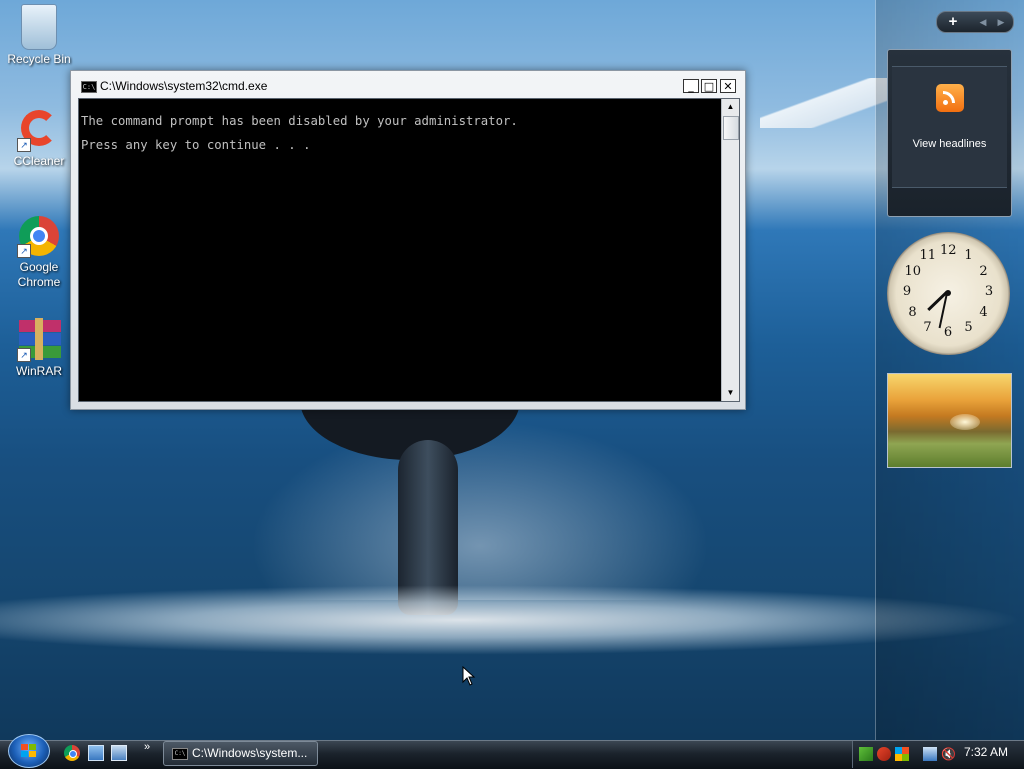  I want to click on desktop-icon-ccleaner: ↗ CCleaner, so click(39, 138).